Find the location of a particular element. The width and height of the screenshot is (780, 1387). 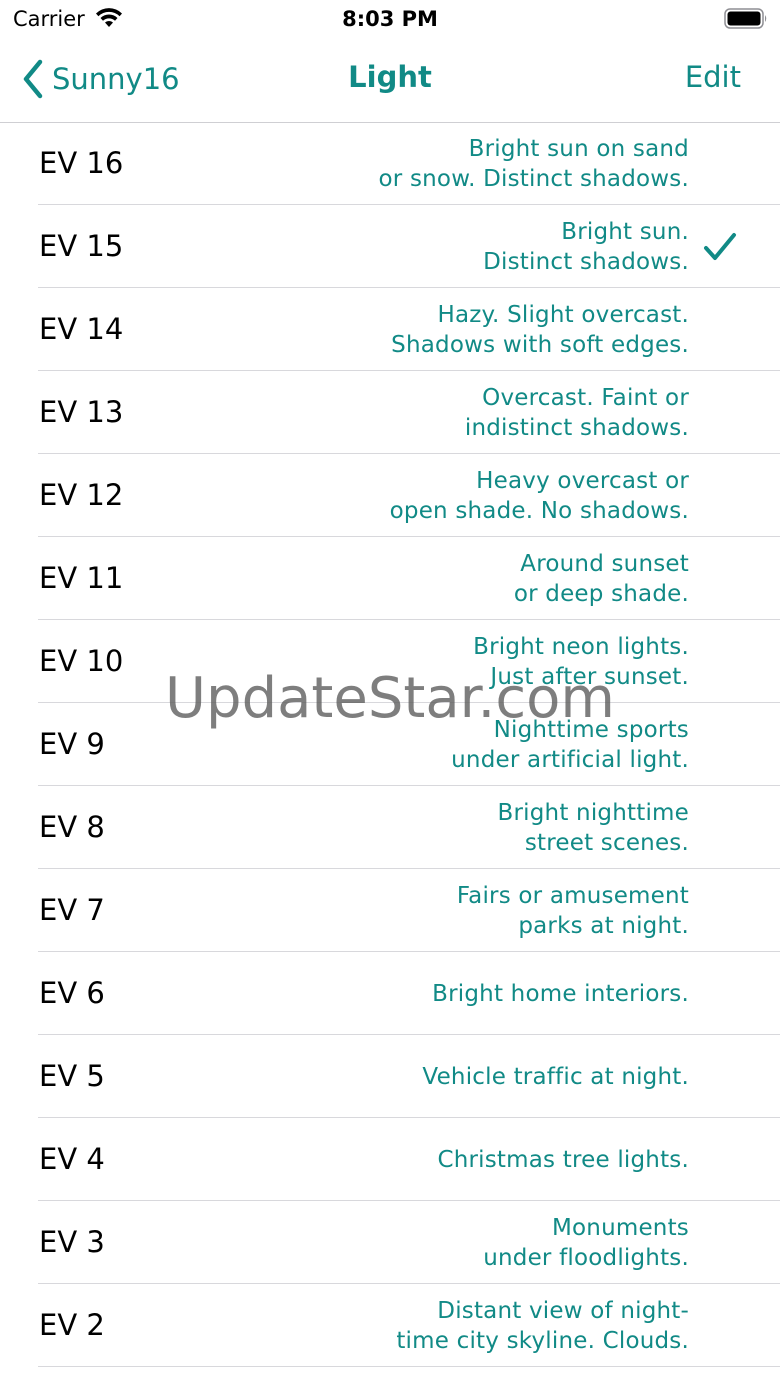

battery-icon is located at coordinates (745, 18).